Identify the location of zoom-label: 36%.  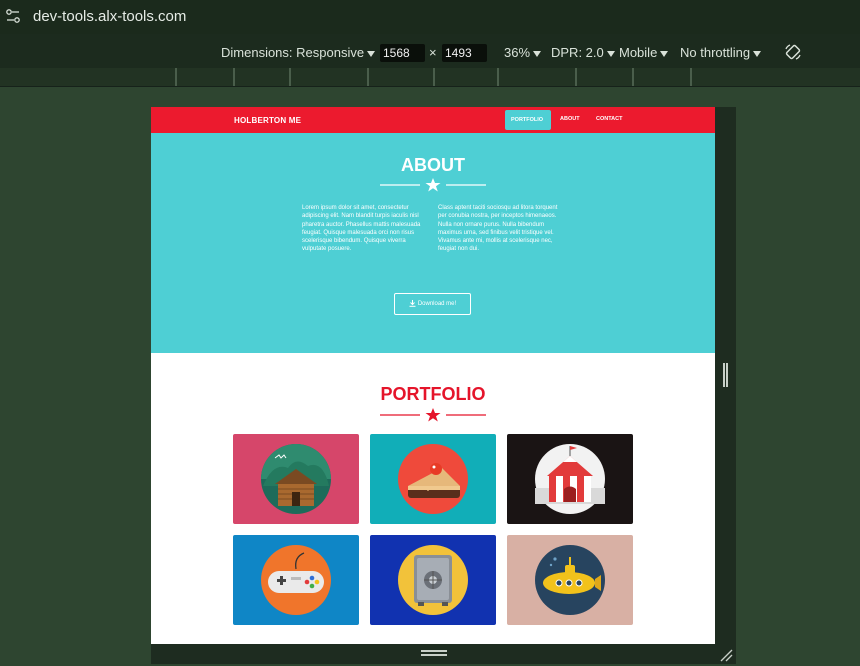
(517, 52).